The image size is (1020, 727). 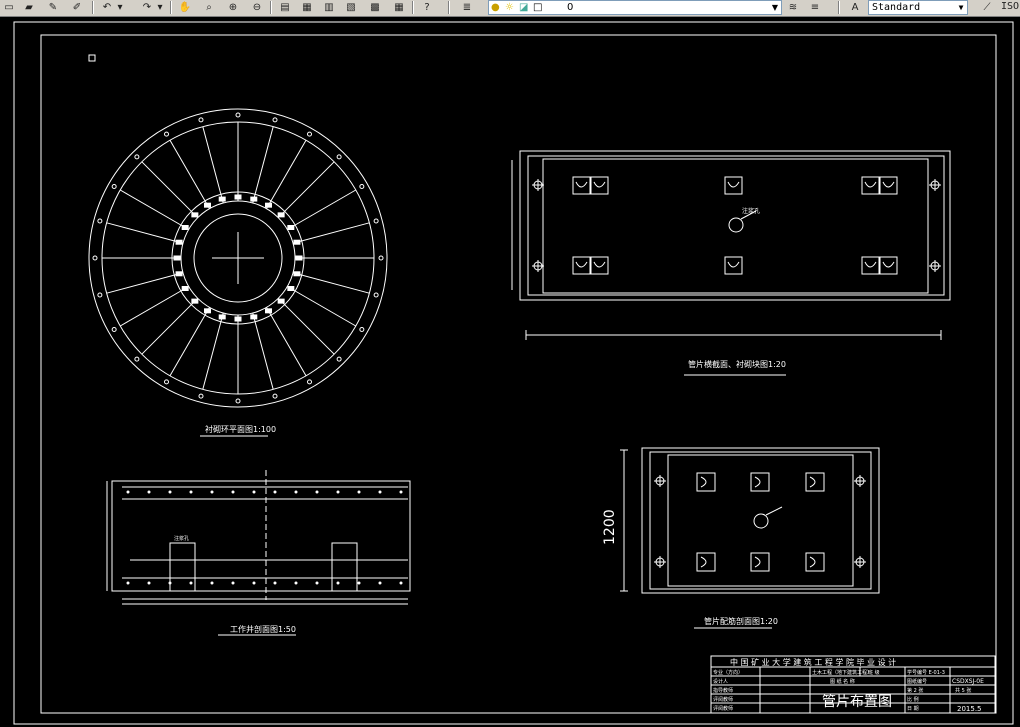 What do you see at coordinates (723, 708) in the screenshot?
I see `title-r5c1: 评阅教师` at bounding box center [723, 708].